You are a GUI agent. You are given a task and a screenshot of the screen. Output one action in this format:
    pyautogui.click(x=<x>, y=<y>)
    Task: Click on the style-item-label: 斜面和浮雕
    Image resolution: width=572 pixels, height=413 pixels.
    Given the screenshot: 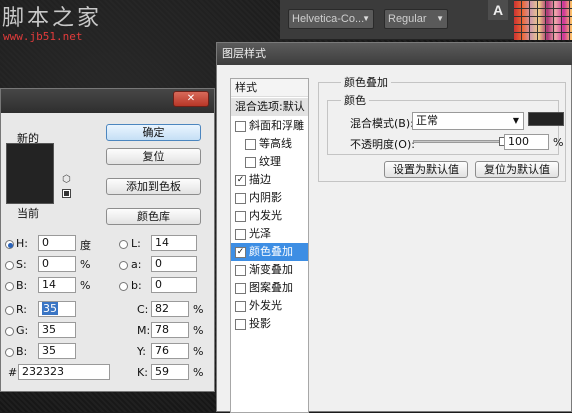 What is the action you would take?
    pyautogui.click(x=276, y=125)
    